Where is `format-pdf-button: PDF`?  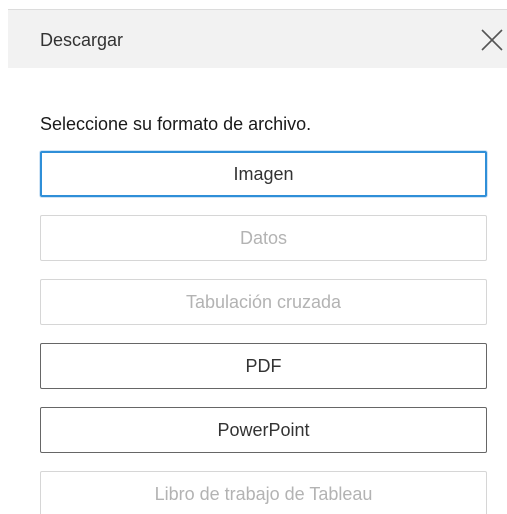 format-pdf-button: PDF is located at coordinates (263, 366).